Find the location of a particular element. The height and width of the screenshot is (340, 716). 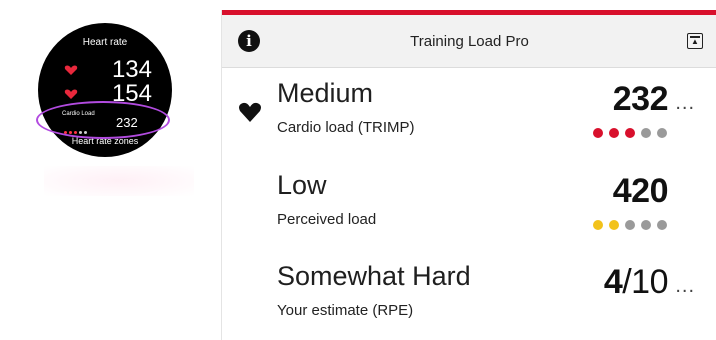

app-header: i Training Load Pro ▲ is located at coordinates (469, 41).